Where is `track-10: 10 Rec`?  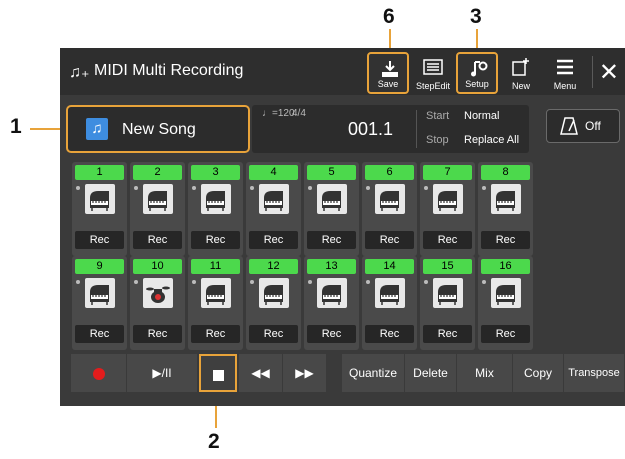 track-10: 10 Rec is located at coordinates (157, 303).